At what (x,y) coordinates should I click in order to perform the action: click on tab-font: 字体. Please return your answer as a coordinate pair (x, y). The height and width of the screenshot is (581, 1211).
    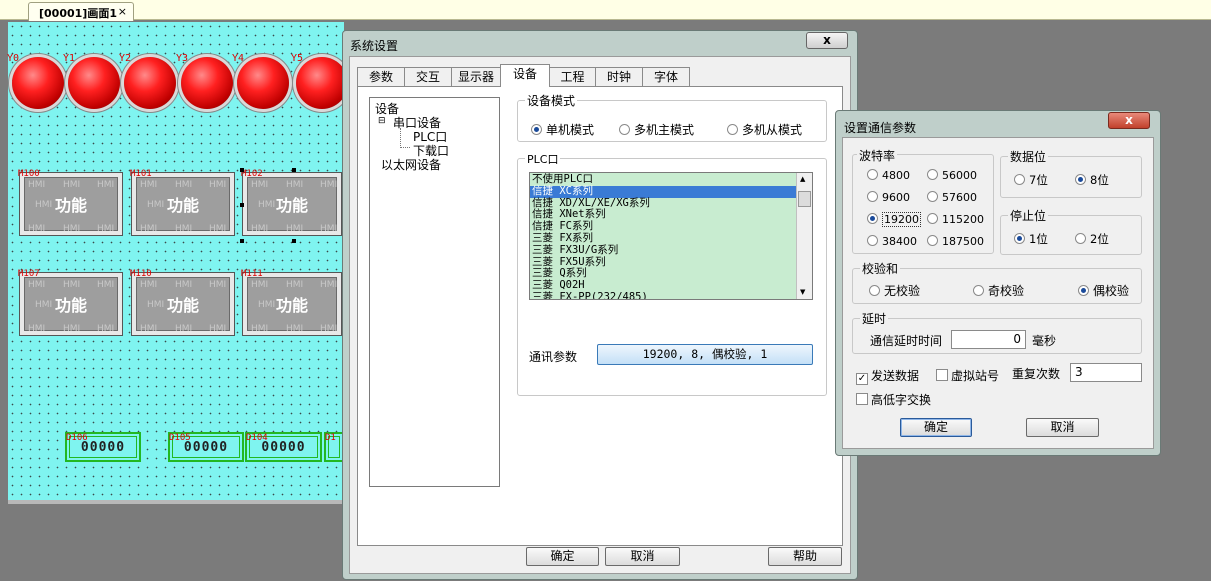
    Looking at the image, I should click on (666, 77).